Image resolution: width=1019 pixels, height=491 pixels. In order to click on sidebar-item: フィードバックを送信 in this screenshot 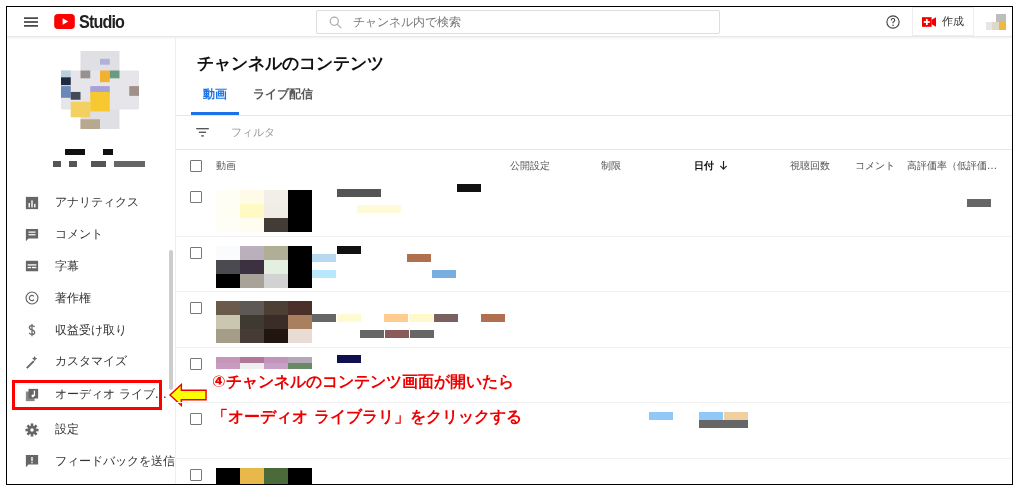, I will do `click(91, 461)`.